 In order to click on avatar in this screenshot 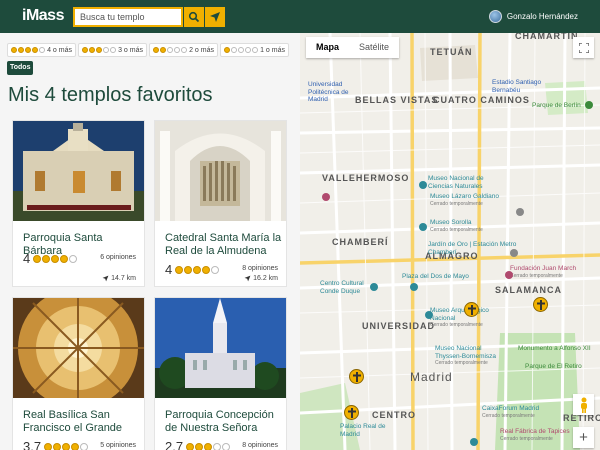, I will do `click(495, 16)`.